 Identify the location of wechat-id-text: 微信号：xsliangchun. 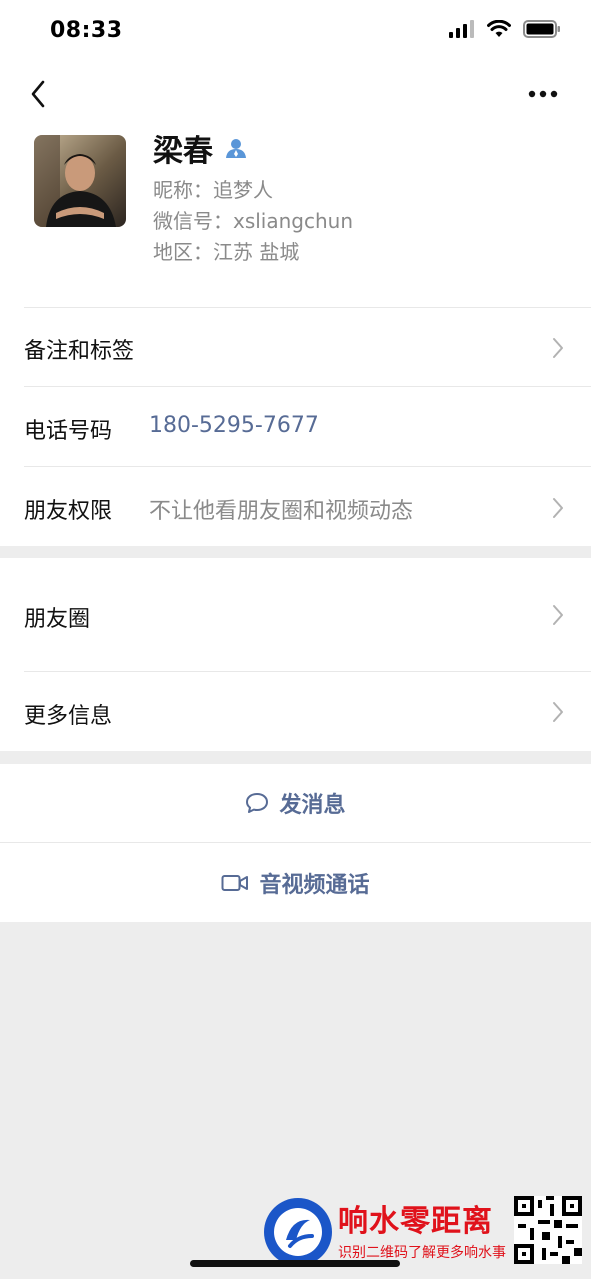
(253, 221).